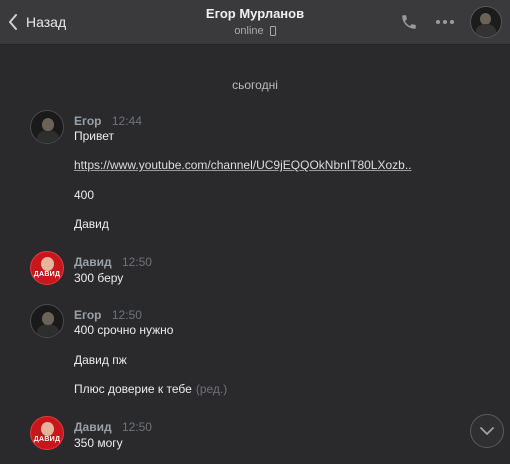 This screenshot has width=510, height=464. Describe the element at coordinates (133, 389) in the screenshot. I see `message-text: Плюс доверие к тебе` at that location.